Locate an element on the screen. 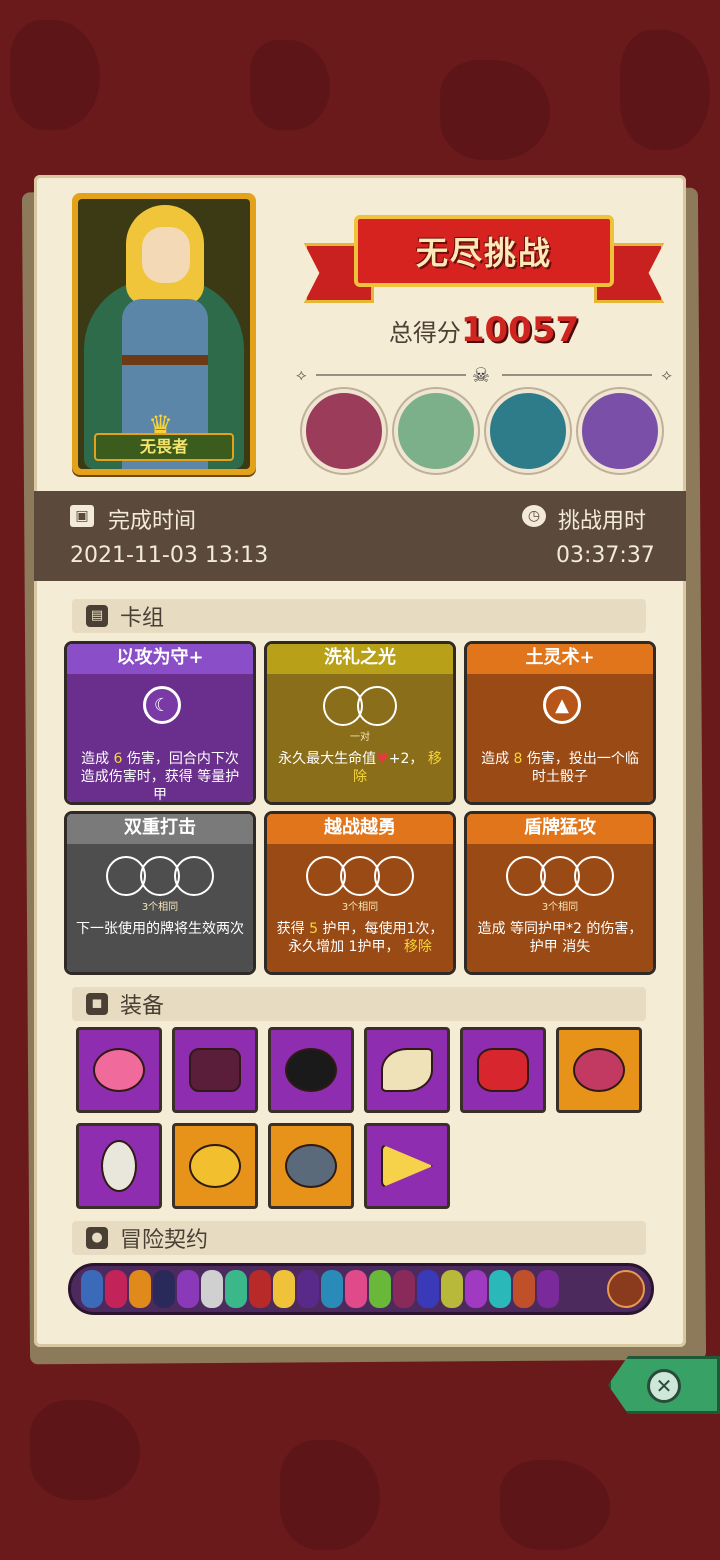  completion-time-label: 完成时间 is located at coordinates (152, 521).